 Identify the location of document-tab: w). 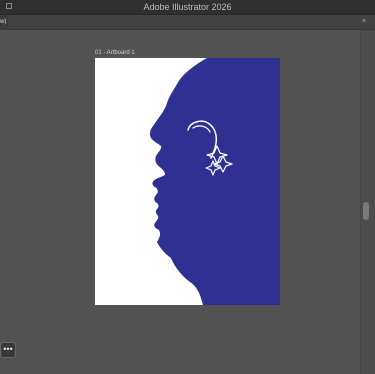
(4, 22).